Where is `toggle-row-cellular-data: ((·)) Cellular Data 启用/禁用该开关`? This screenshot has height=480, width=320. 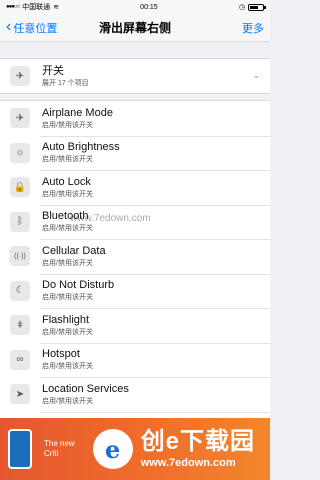 toggle-row-cellular-data: ((·)) Cellular Data 启用/禁用该开关 is located at coordinates (135, 256).